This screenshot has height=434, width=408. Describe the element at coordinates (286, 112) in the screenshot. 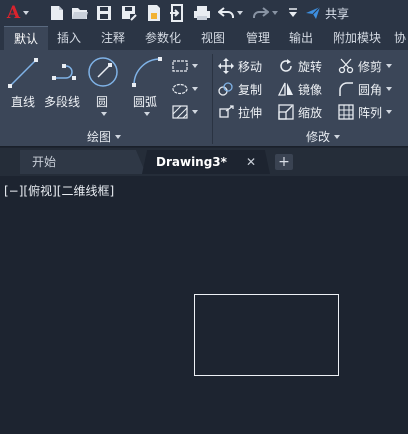

I see `scale-icon` at that location.